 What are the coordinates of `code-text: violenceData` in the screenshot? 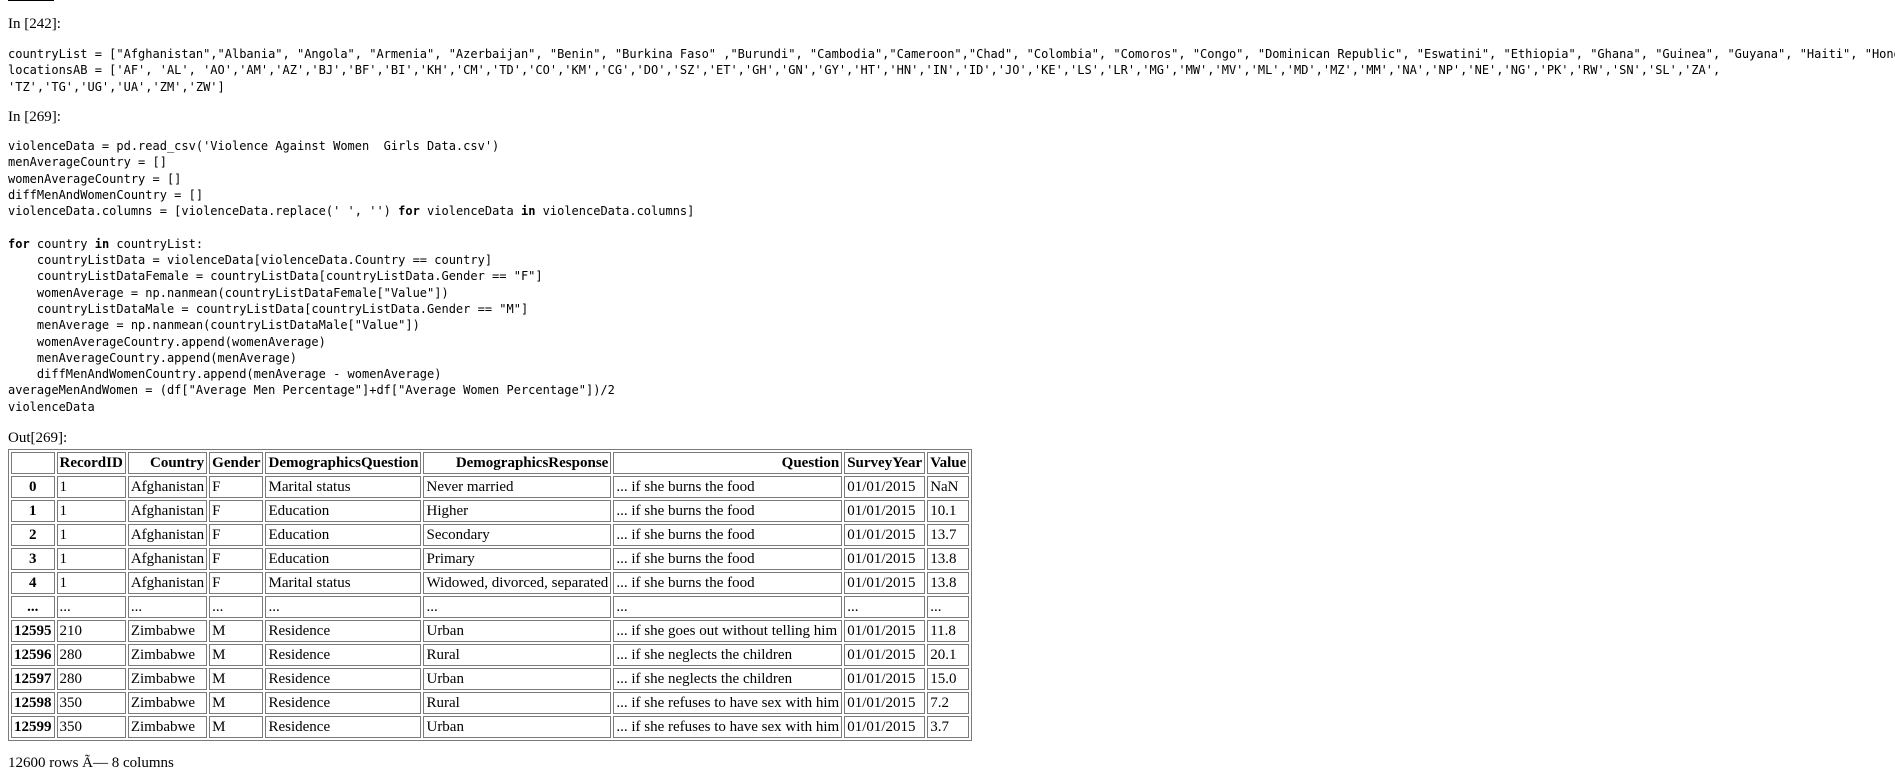 It's located at (470, 211).